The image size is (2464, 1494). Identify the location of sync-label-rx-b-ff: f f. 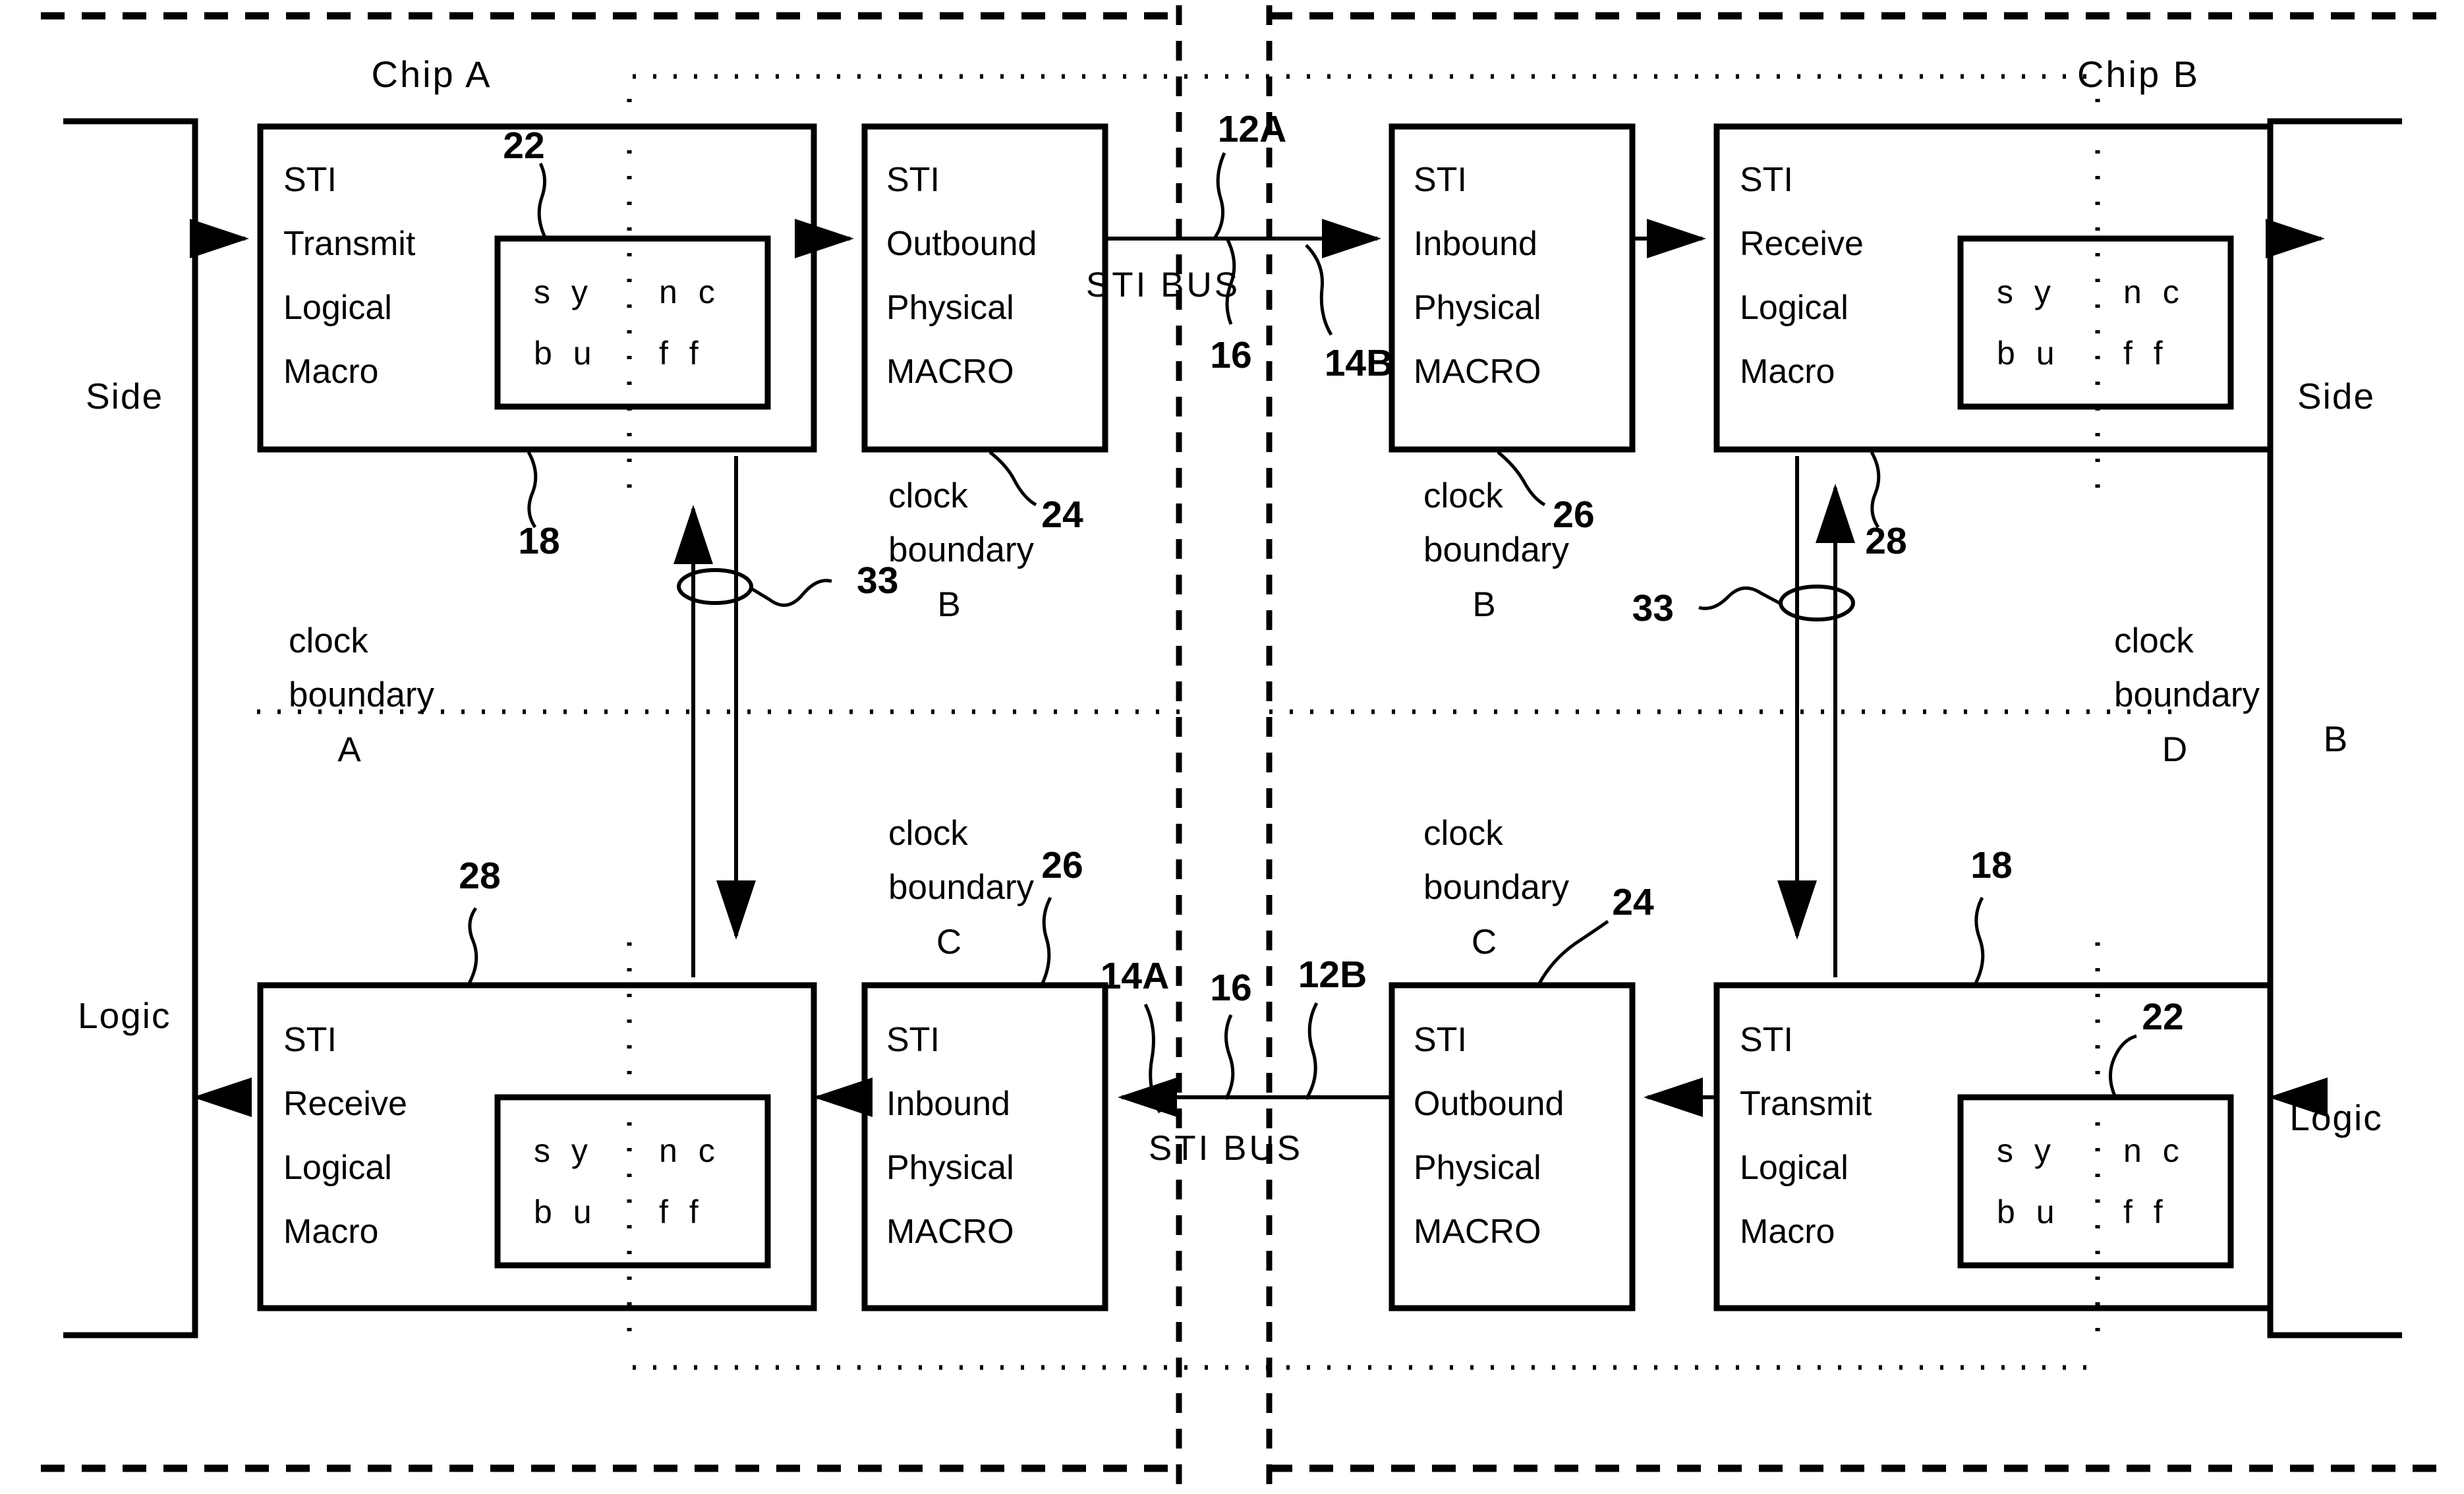
(2146, 353).